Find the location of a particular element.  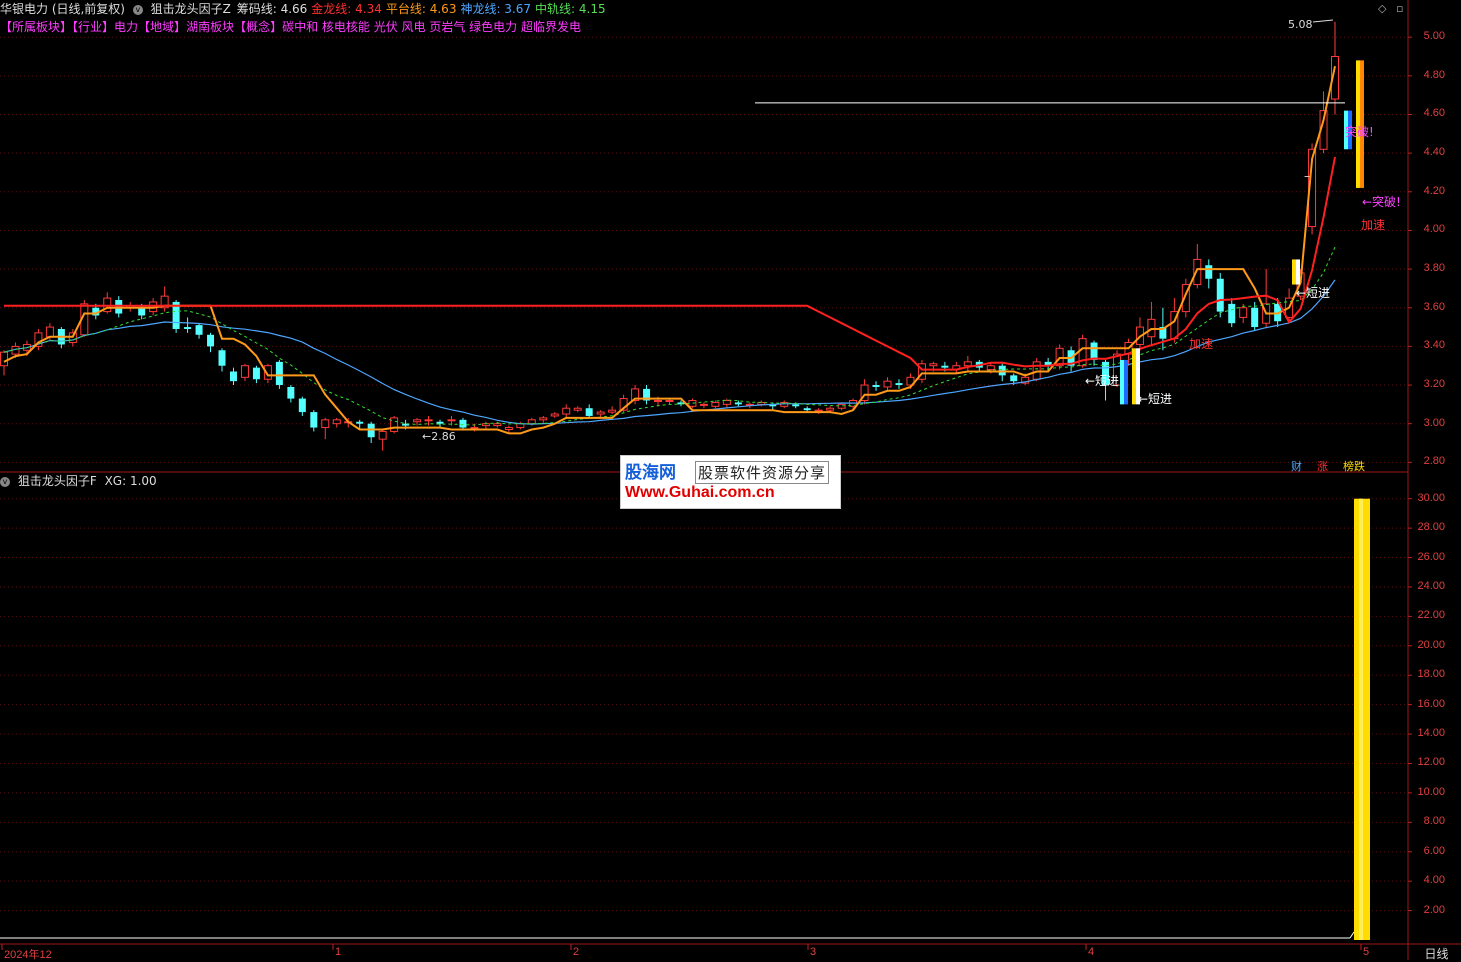

y-tick-label: 3.00 is located at coordinates (1434, 422).